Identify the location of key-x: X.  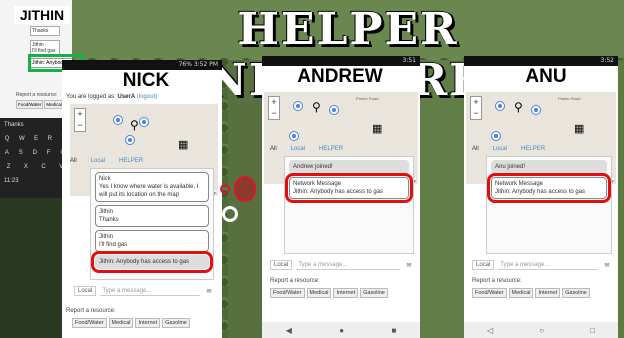
(26, 167).